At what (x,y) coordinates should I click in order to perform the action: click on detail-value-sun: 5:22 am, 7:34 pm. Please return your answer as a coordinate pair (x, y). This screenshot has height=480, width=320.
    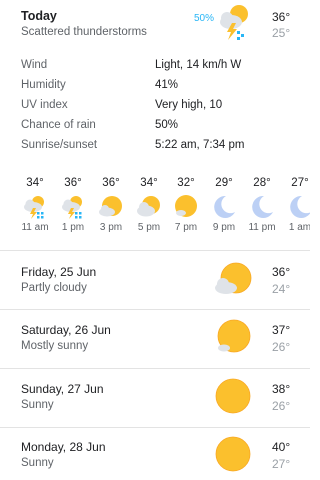
    Looking at the image, I should click on (200, 145).